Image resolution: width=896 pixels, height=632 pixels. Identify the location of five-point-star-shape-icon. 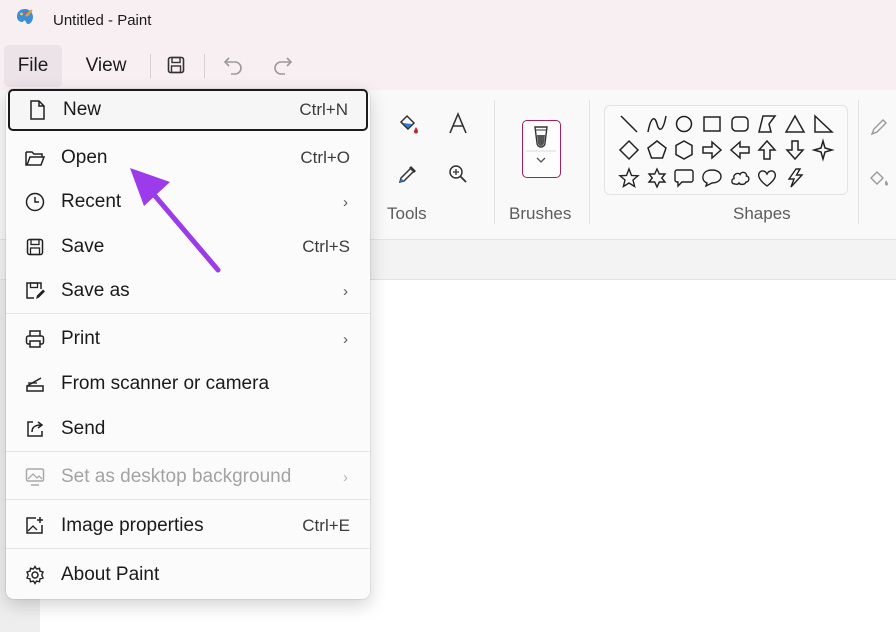
(629, 178).